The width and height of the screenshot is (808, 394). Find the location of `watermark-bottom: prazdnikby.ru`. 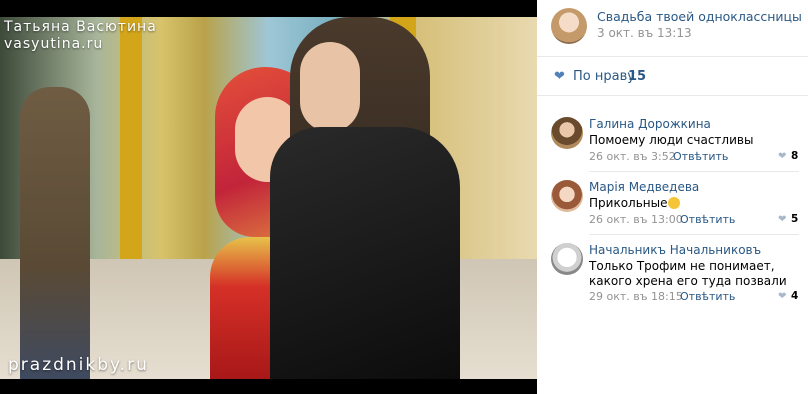

watermark-bottom: prazdnikby.ru is located at coordinates (78, 365).